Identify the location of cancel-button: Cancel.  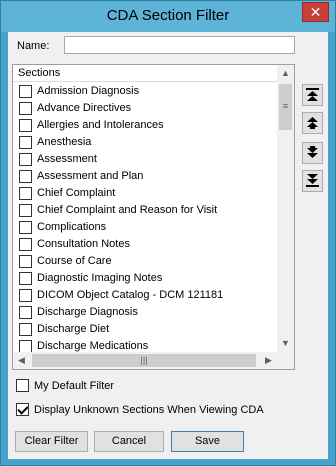
(129, 441).